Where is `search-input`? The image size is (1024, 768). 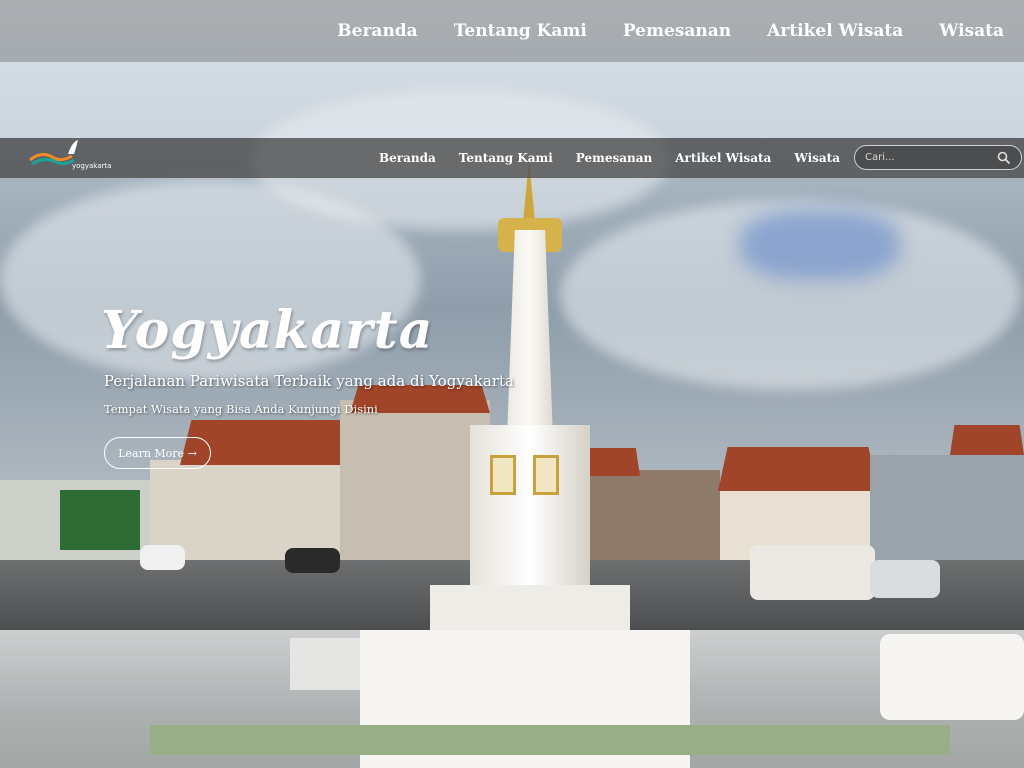
search-input is located at coordinates (925, 157).